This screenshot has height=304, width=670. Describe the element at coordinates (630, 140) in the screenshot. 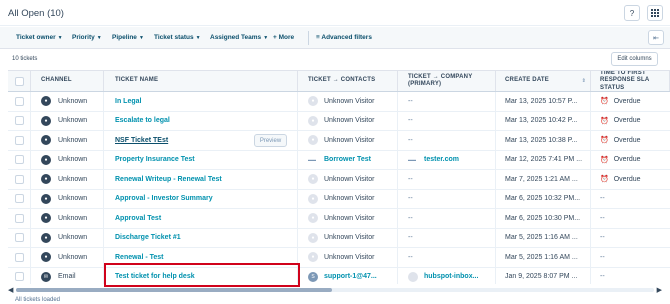

I see `sla-cell: ⏰ Overdue` at that location.